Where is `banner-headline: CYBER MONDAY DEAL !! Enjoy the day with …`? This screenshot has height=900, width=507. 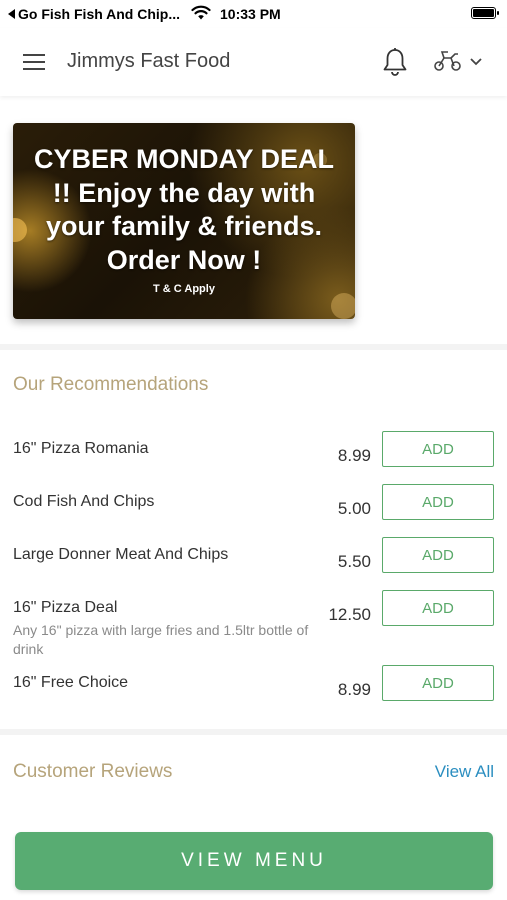
banner-headline: CYBER MONDAY DEAL !! Enjoy the day with … is located at coordinates (184, 209).